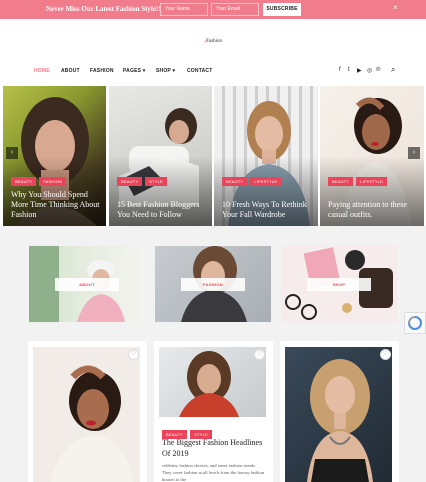  What do you see at coordinates (340, 70) in the screenshot?
I see `facebook-icon: f` at bounding box center [340, 70].